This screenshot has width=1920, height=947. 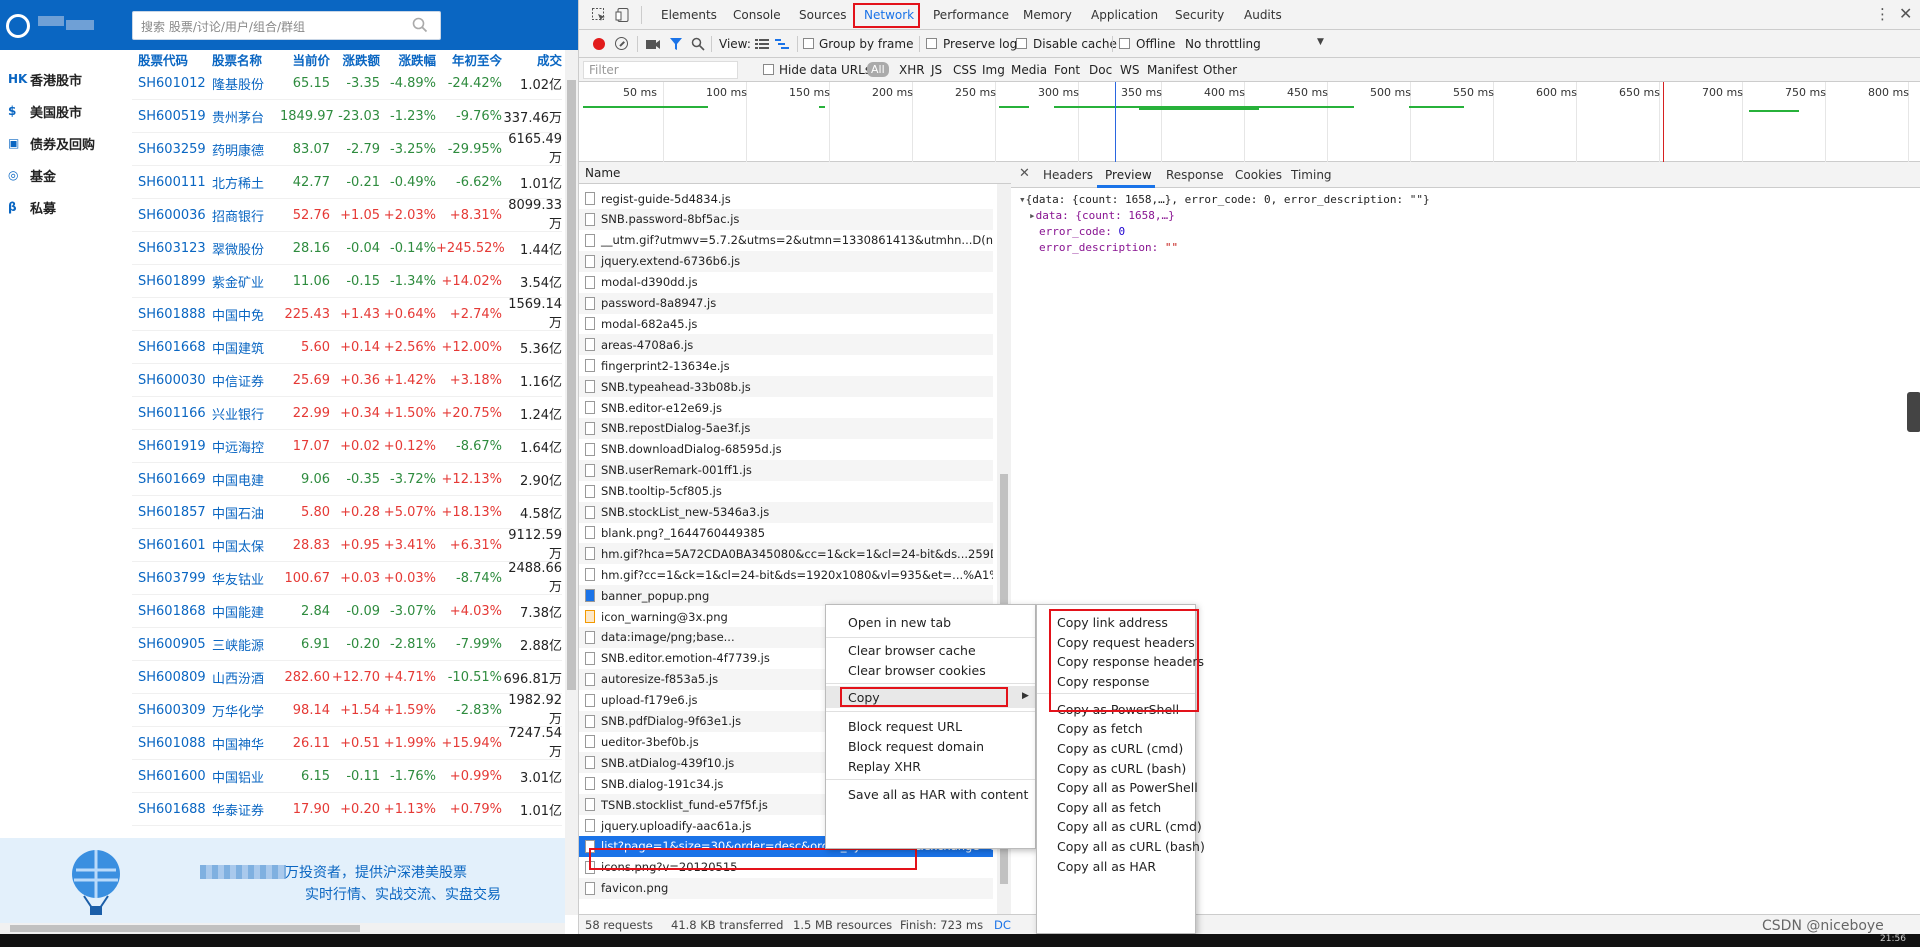 What do you see at coordinates (246, 776) in the screenshot?
I see `stock-name: 中国铝业` at bounding box center [246, 776].